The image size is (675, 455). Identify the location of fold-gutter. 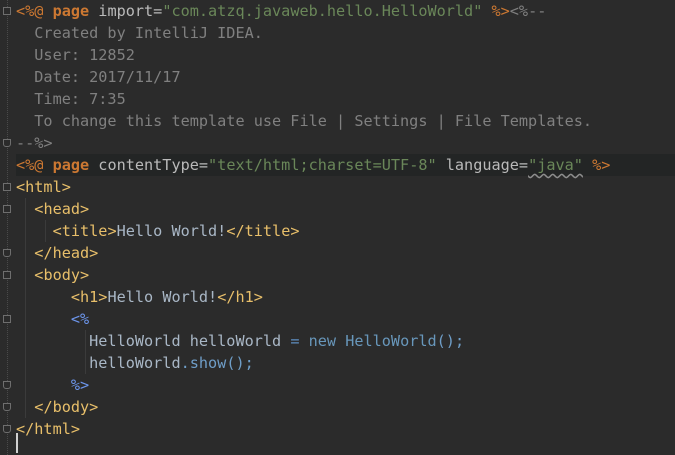
(7, 227).